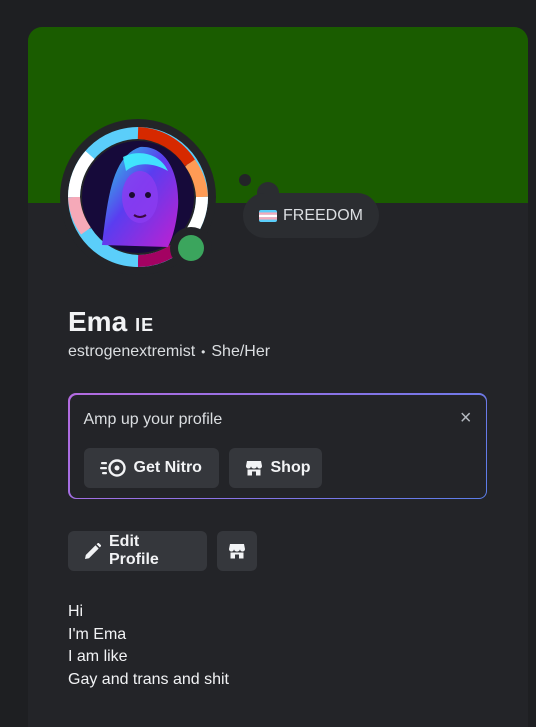 The height and width of the screenshot is (727, 536). What do you see at coordinates (148, 679) in the screenshot?
I see `bio-line: Gay and trans and shit` at bounding box center [148, 679].